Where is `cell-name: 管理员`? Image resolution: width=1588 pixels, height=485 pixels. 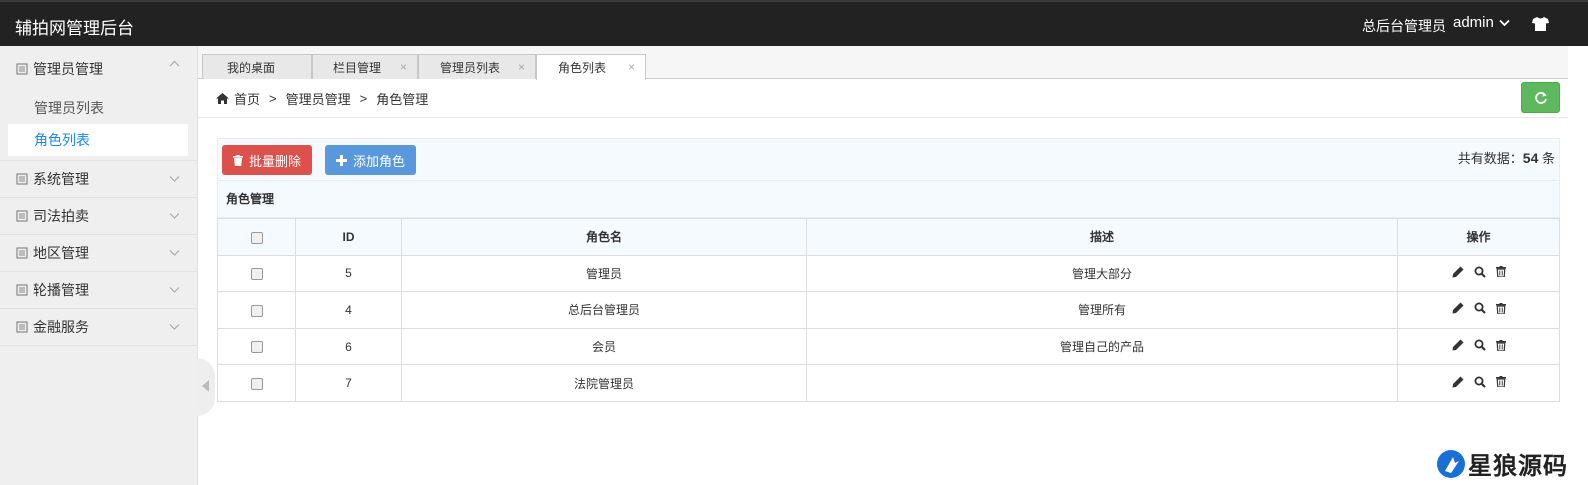 cell-name: 管理员 is located at coordinates (604, 273).